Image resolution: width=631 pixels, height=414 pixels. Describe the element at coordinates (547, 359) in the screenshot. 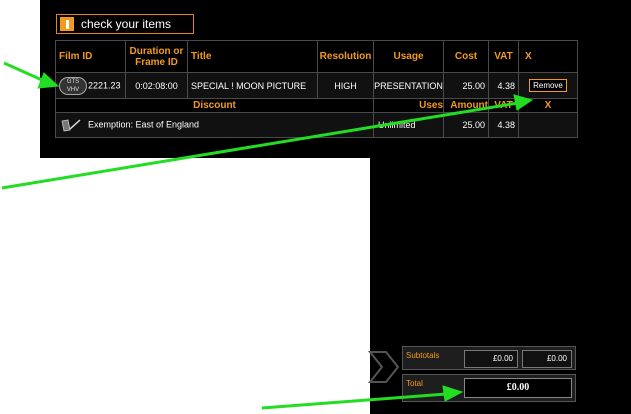

I see `subtotal-vat-value: £0.00` at that location.